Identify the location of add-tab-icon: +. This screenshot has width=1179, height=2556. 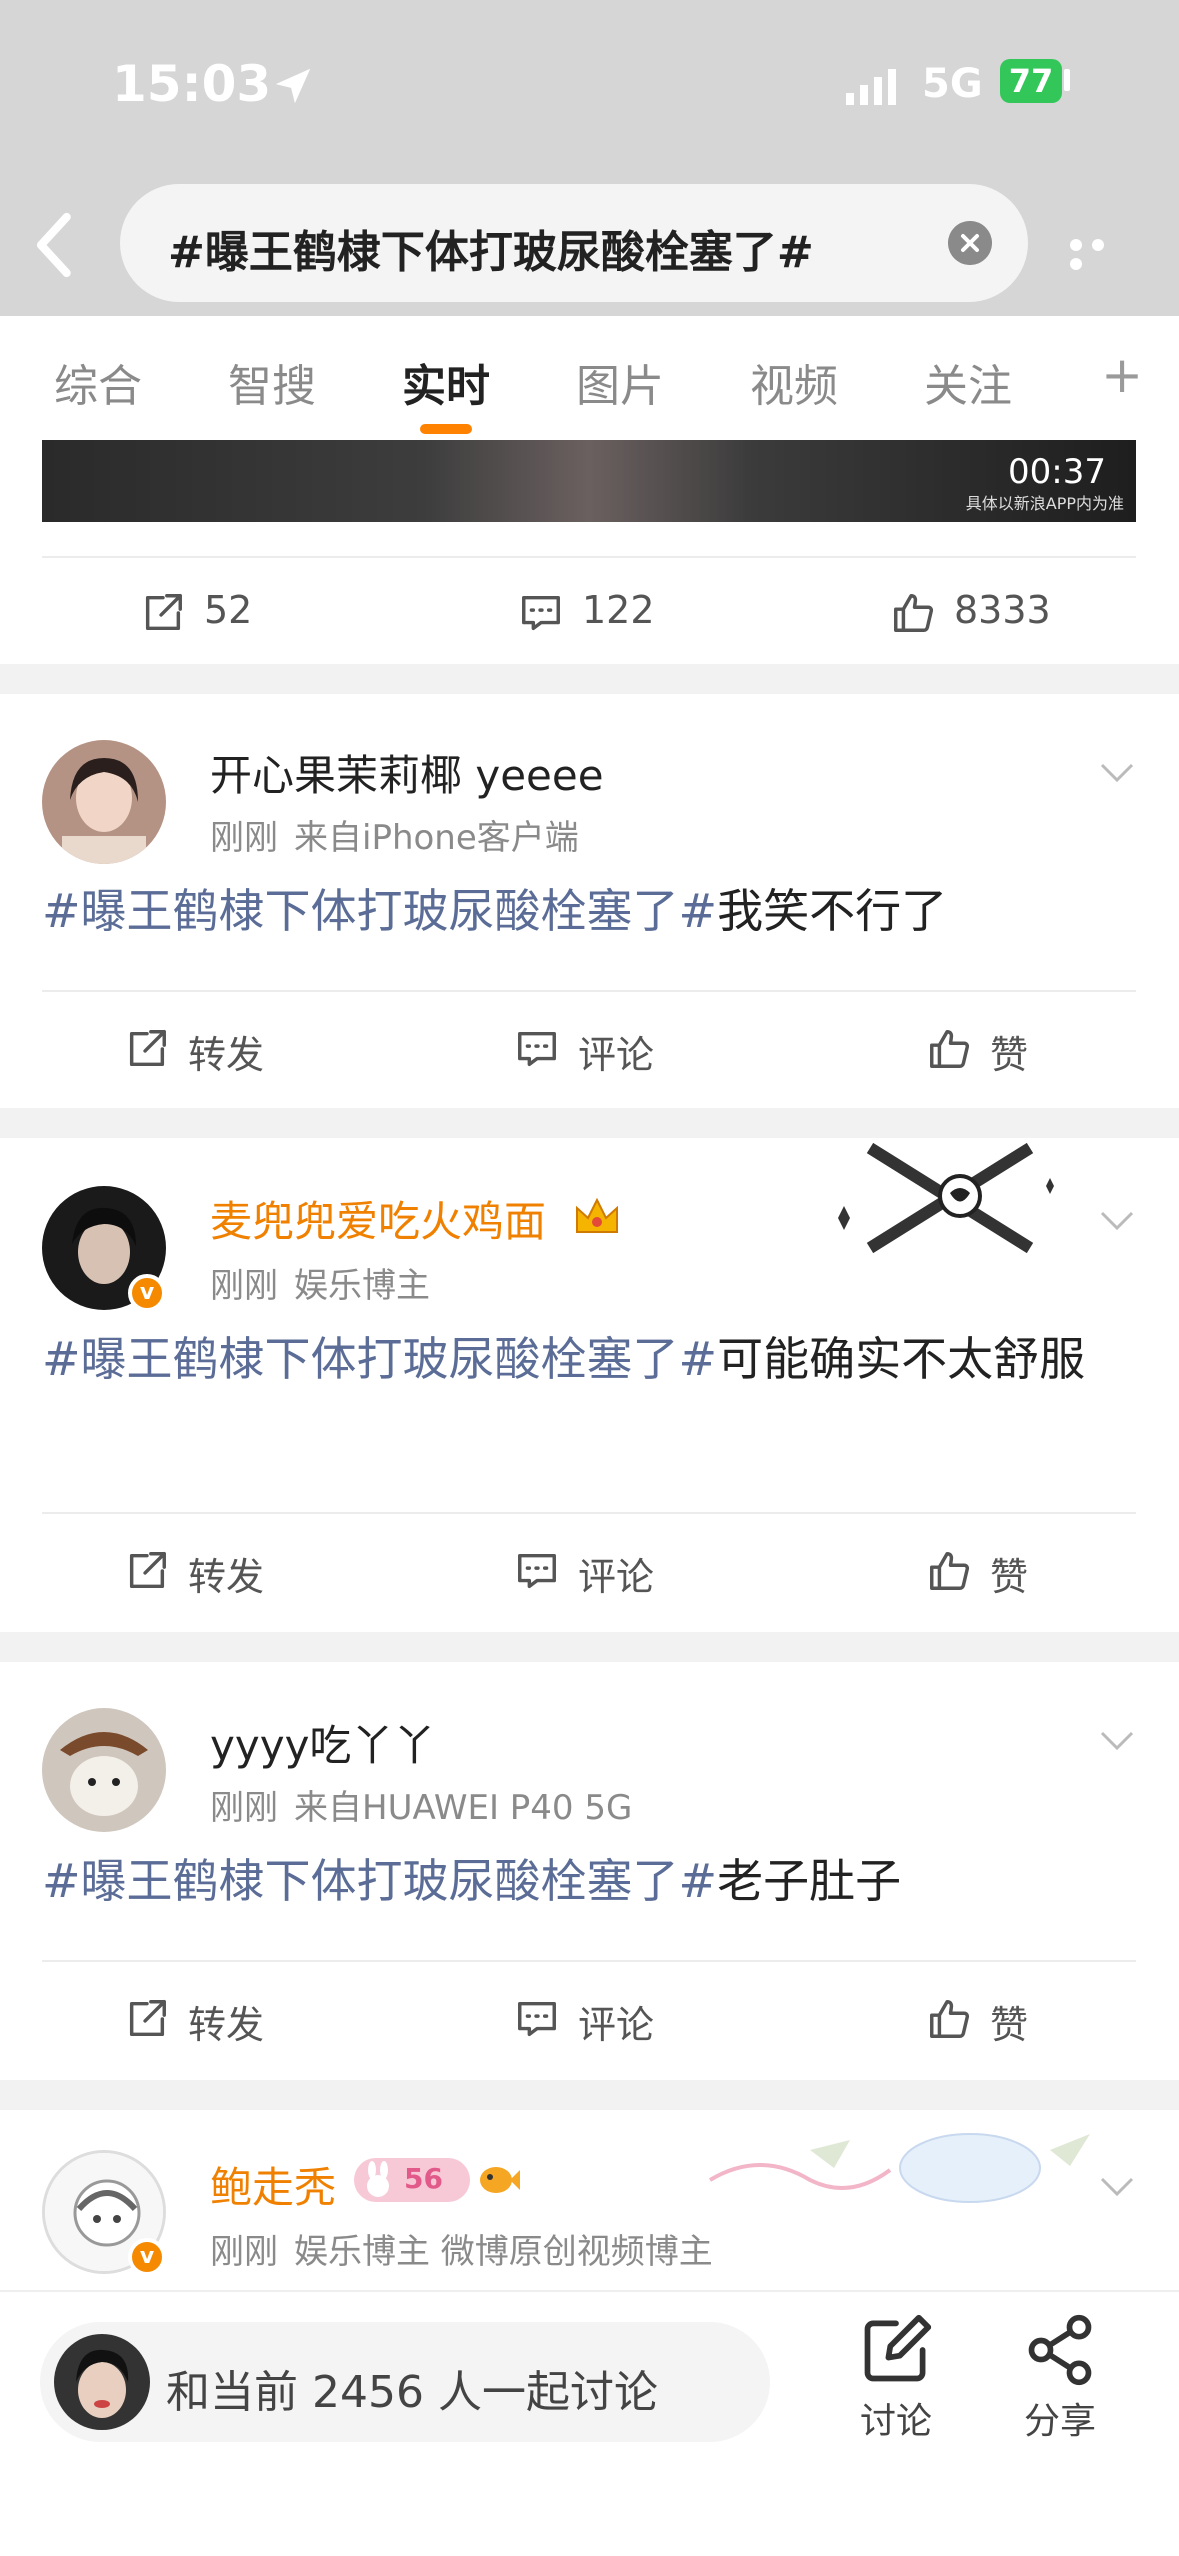
(1122, 375).